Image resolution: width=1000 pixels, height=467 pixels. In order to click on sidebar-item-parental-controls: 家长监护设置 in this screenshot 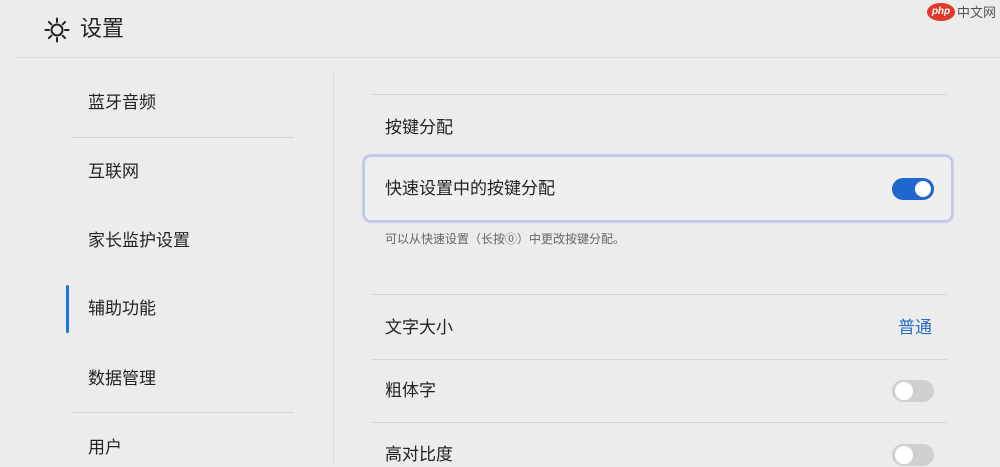, I will do `click(139, 241)`.